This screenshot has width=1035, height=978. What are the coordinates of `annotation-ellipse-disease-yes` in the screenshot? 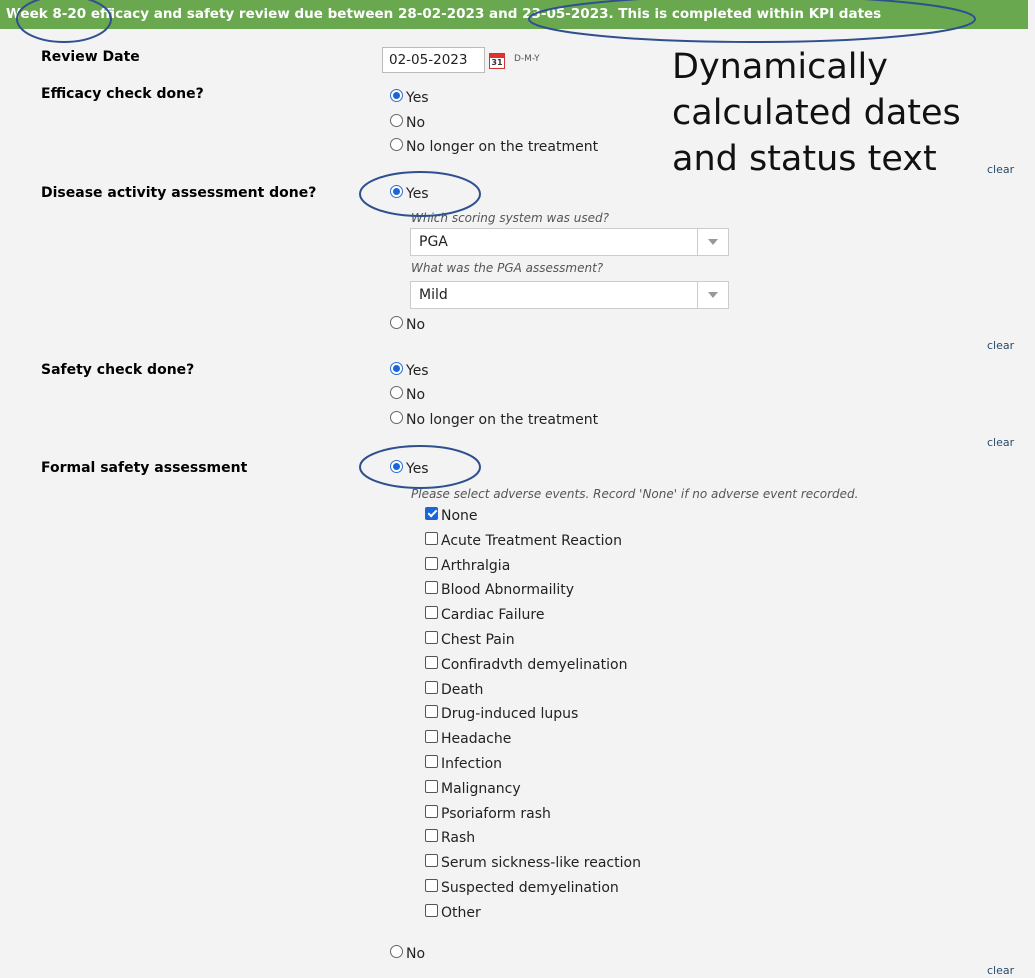 It's located at (420, 194).